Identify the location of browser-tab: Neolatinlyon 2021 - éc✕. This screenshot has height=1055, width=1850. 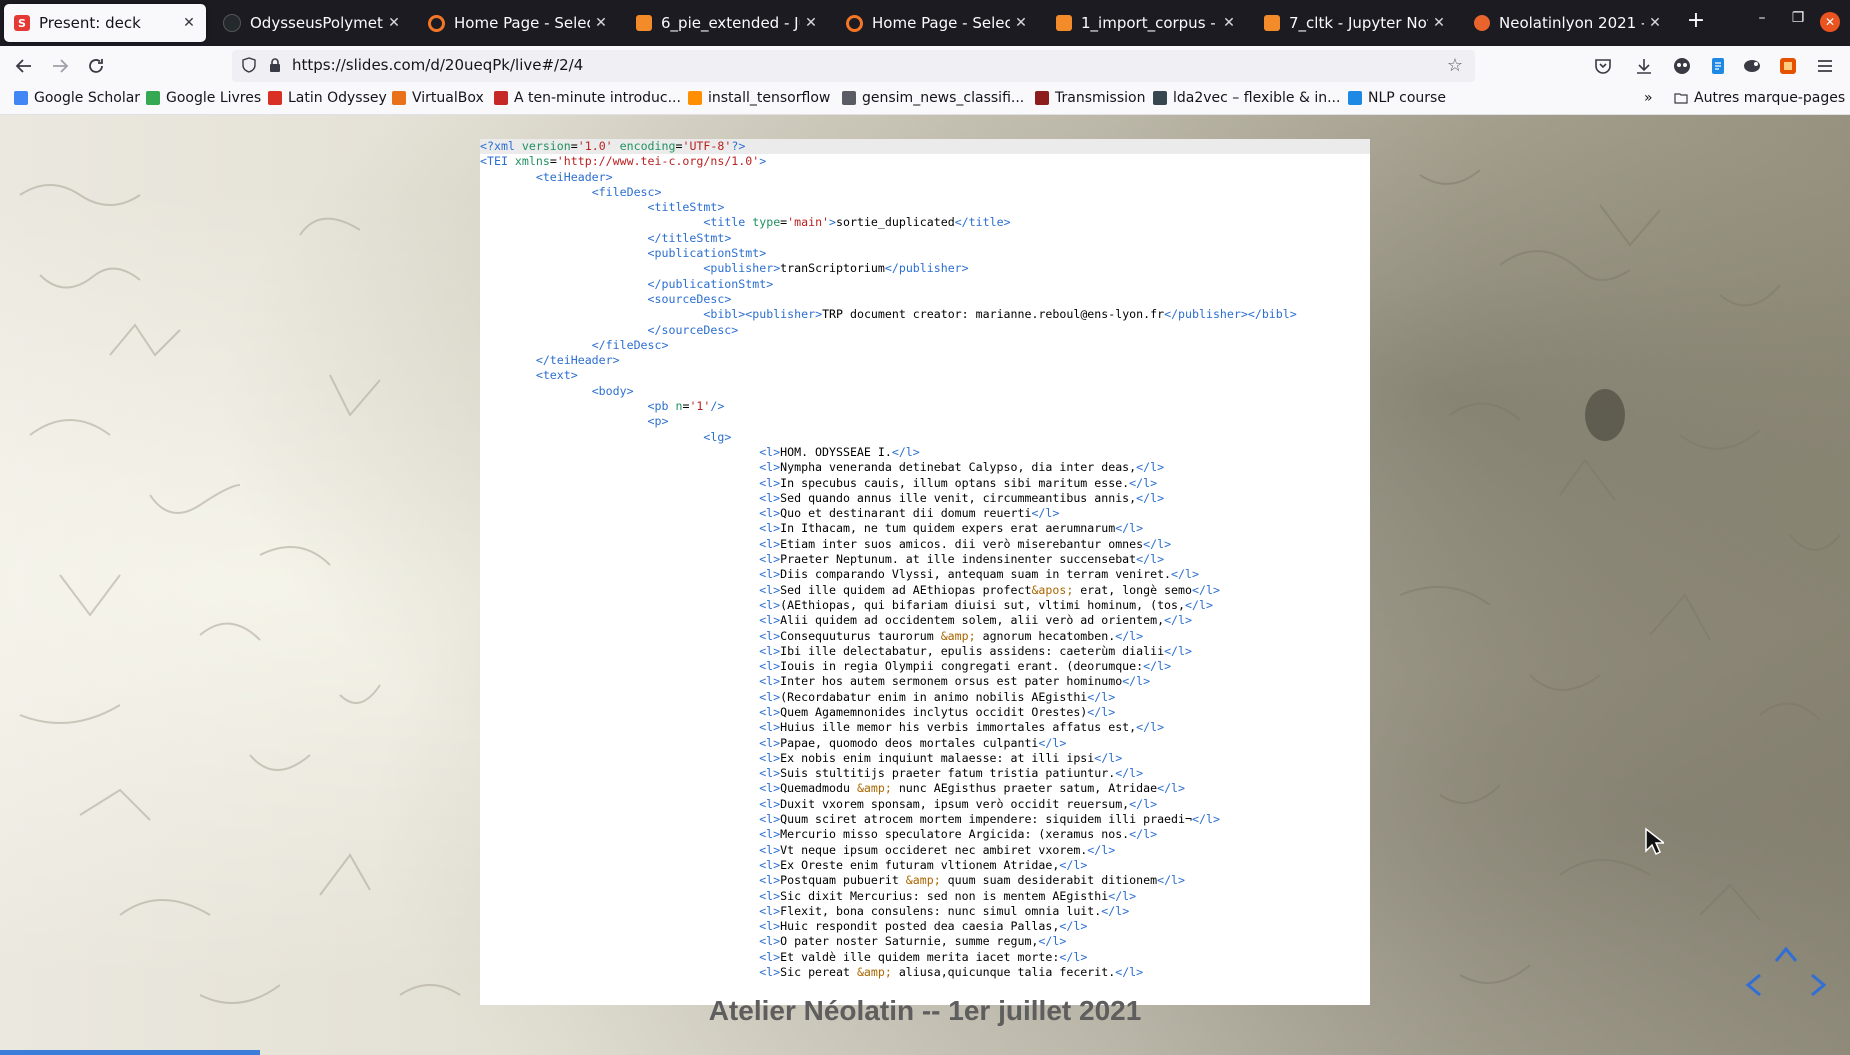
(1568, 23).